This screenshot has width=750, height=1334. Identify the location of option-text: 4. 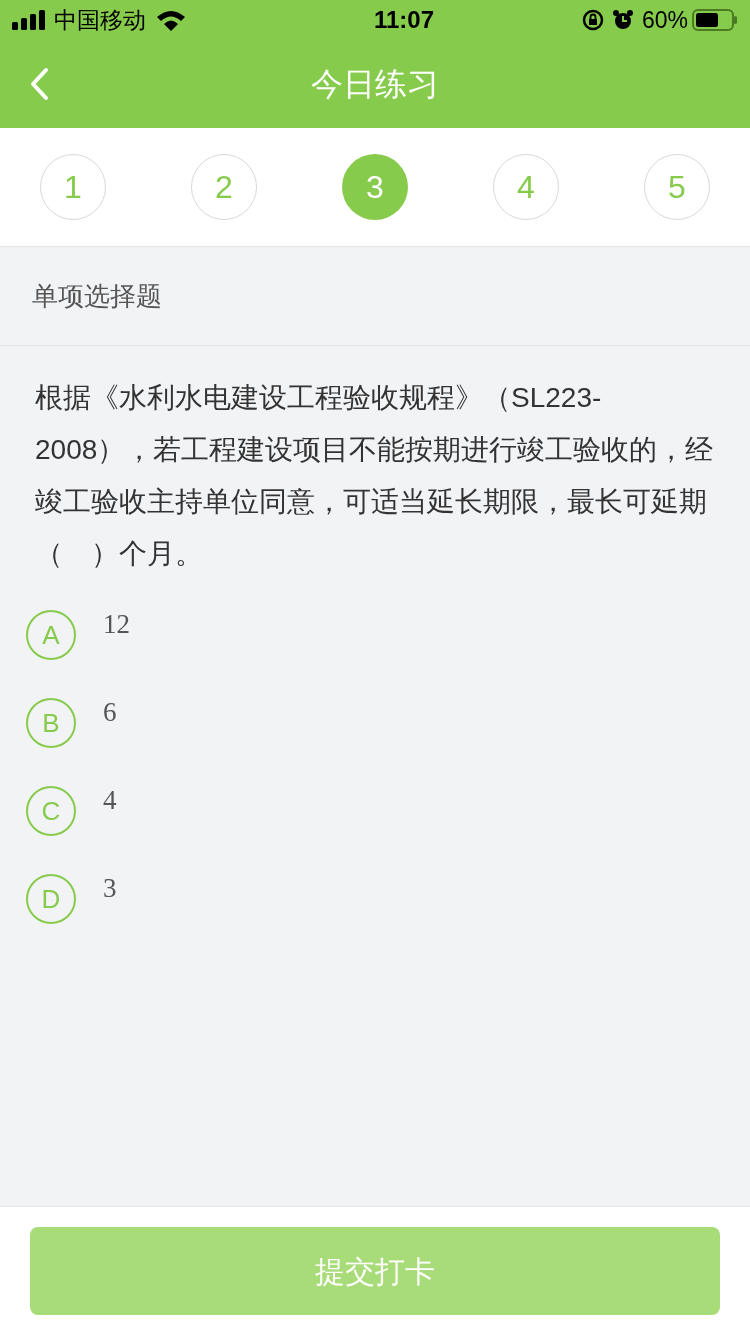
(110, 800).